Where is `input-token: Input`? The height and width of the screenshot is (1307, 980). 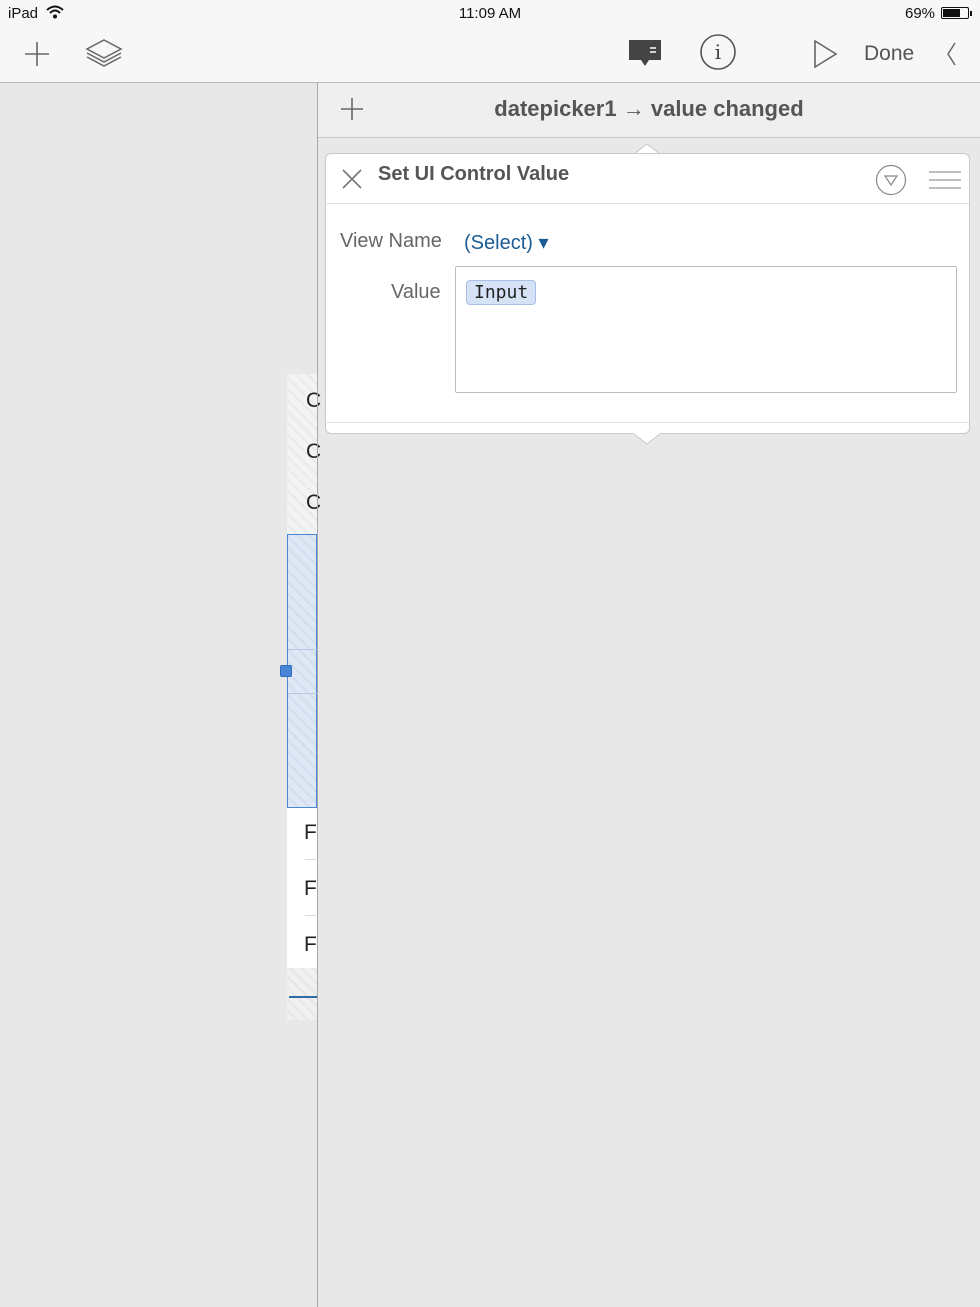
input-token: Input is located at coordinates (501, 292).